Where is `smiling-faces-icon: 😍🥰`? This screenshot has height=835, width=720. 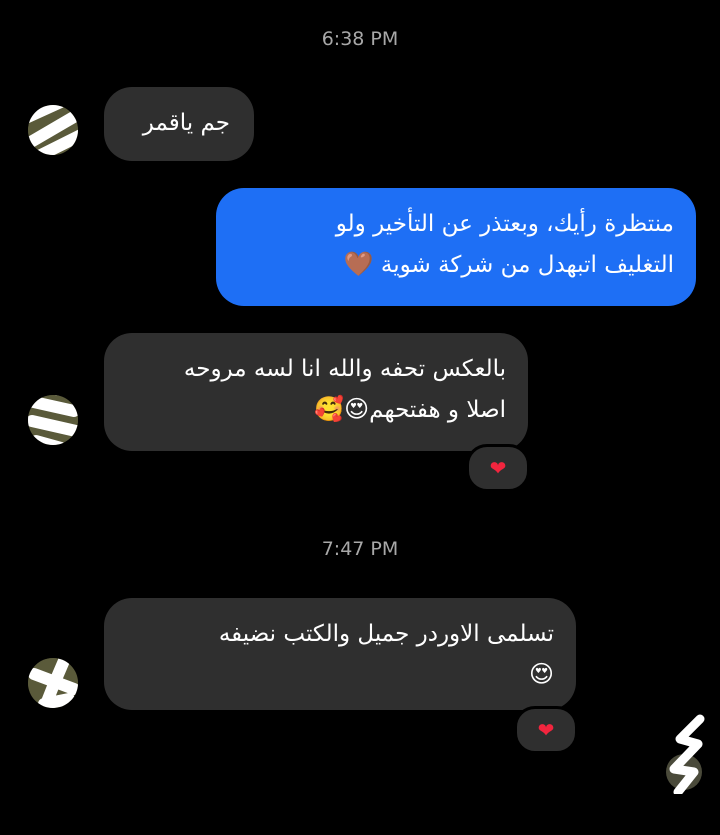 smiling-faces-icon: 😍🥰 is located at coordinates (342, 409).